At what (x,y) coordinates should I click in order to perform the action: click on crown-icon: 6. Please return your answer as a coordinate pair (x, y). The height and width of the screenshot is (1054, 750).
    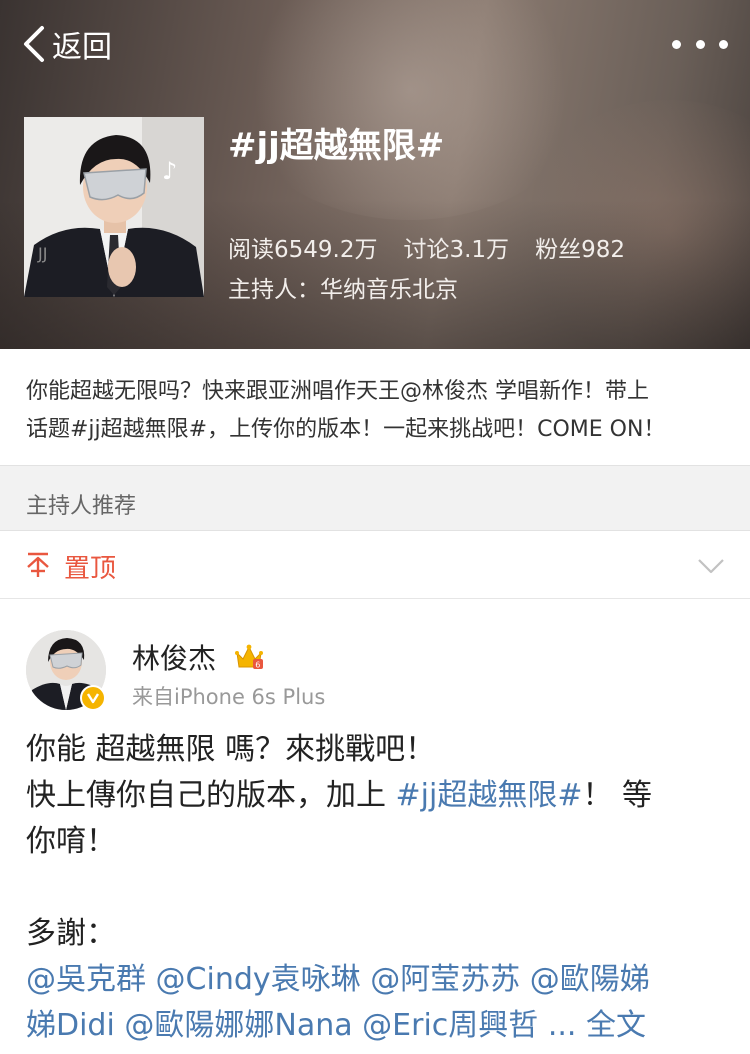
    Looking at the image, I should click on (249, 657).